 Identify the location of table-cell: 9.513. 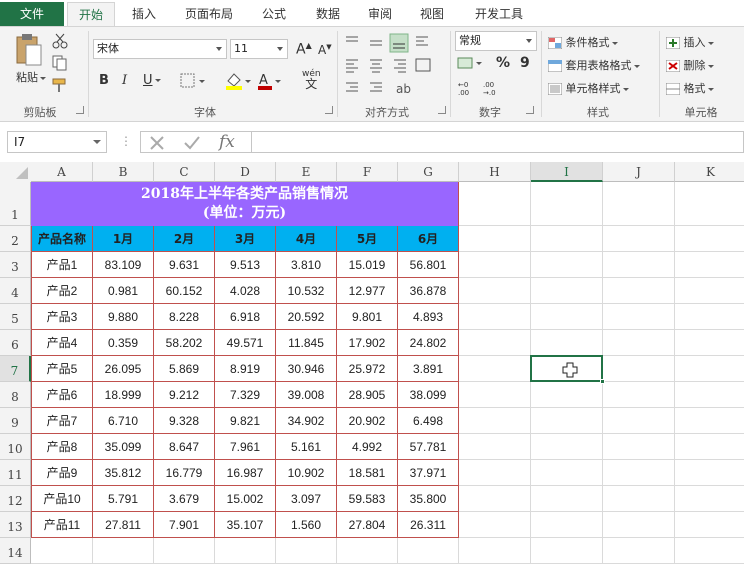
(245, 265).